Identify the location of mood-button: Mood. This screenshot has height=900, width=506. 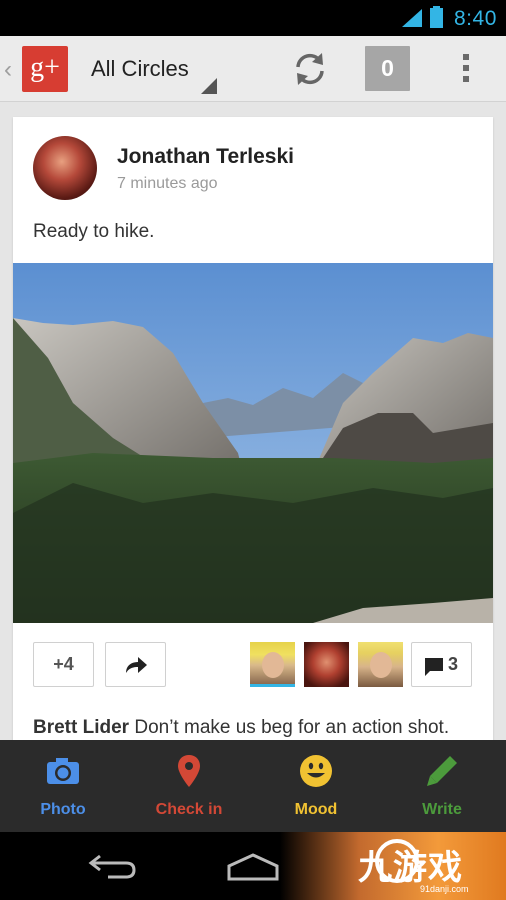
(316, 786).